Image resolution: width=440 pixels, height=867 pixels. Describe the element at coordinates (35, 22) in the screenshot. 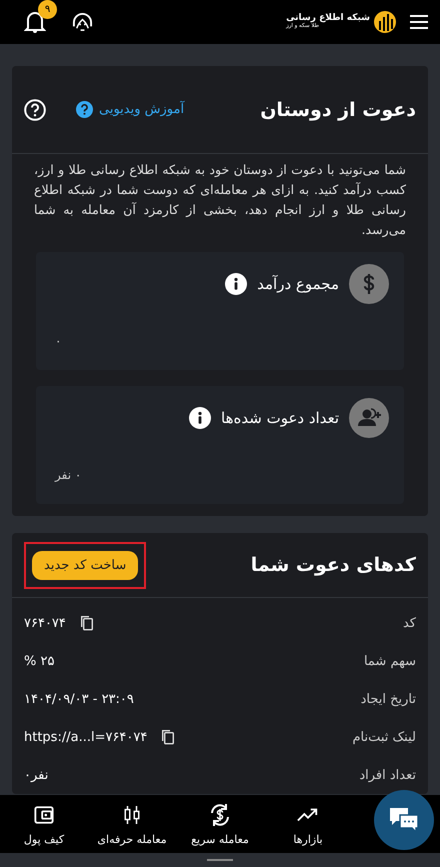

I see `bell-icon` at that location.